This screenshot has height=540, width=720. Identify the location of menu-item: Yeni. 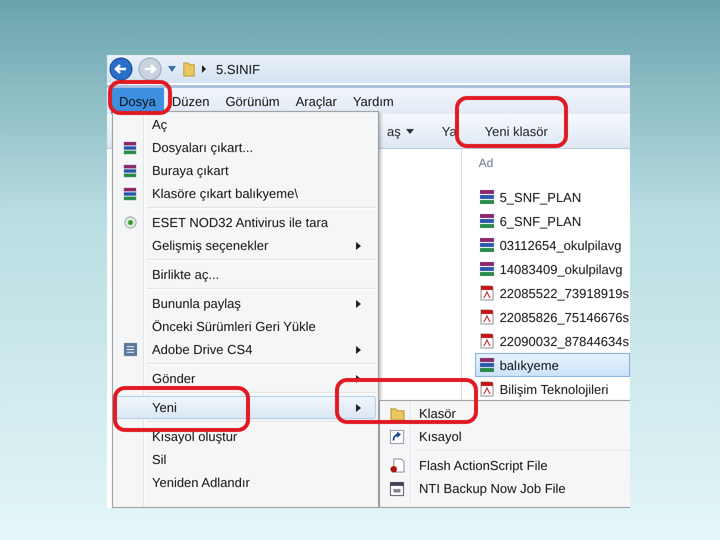
(245, 407).